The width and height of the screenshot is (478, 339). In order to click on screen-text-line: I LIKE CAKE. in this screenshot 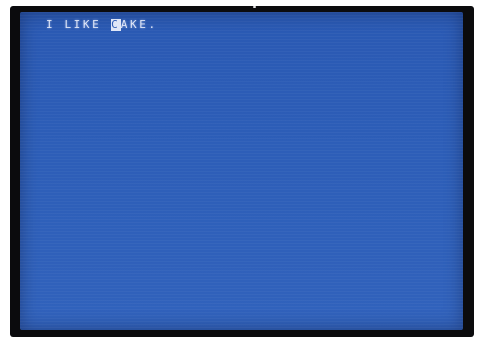, I will do `click(102, 25)`.